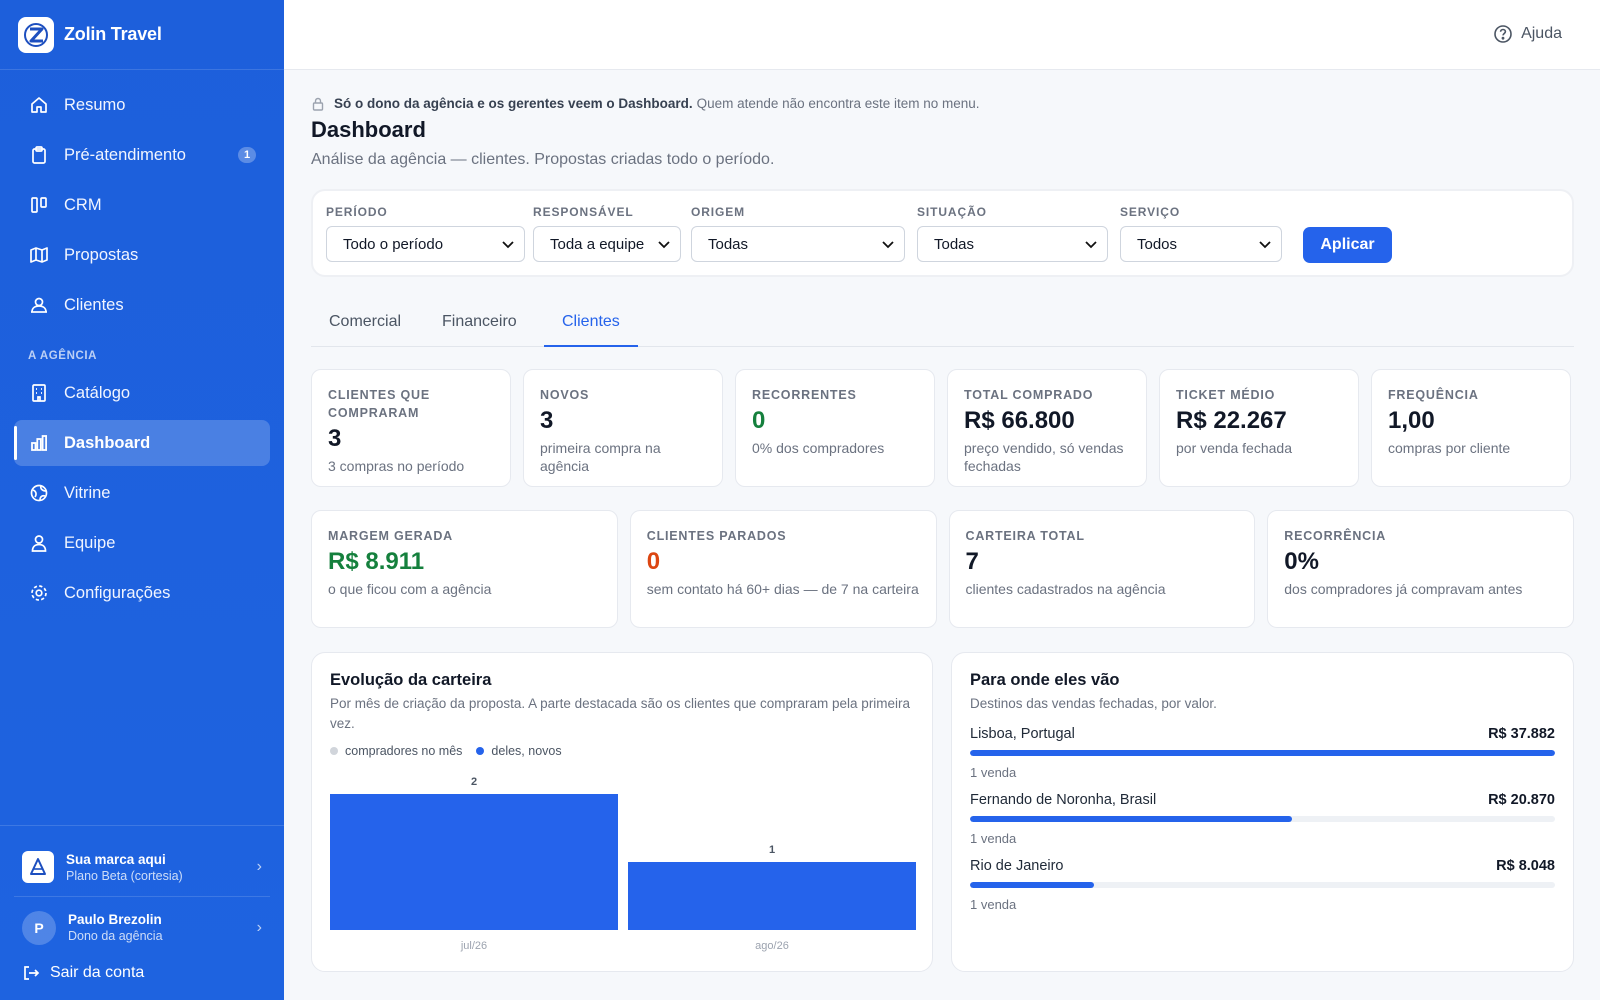 This screenshot has width=1600, height=1000. I want to click on tab-comercial: Comercial, so click(365, 330).